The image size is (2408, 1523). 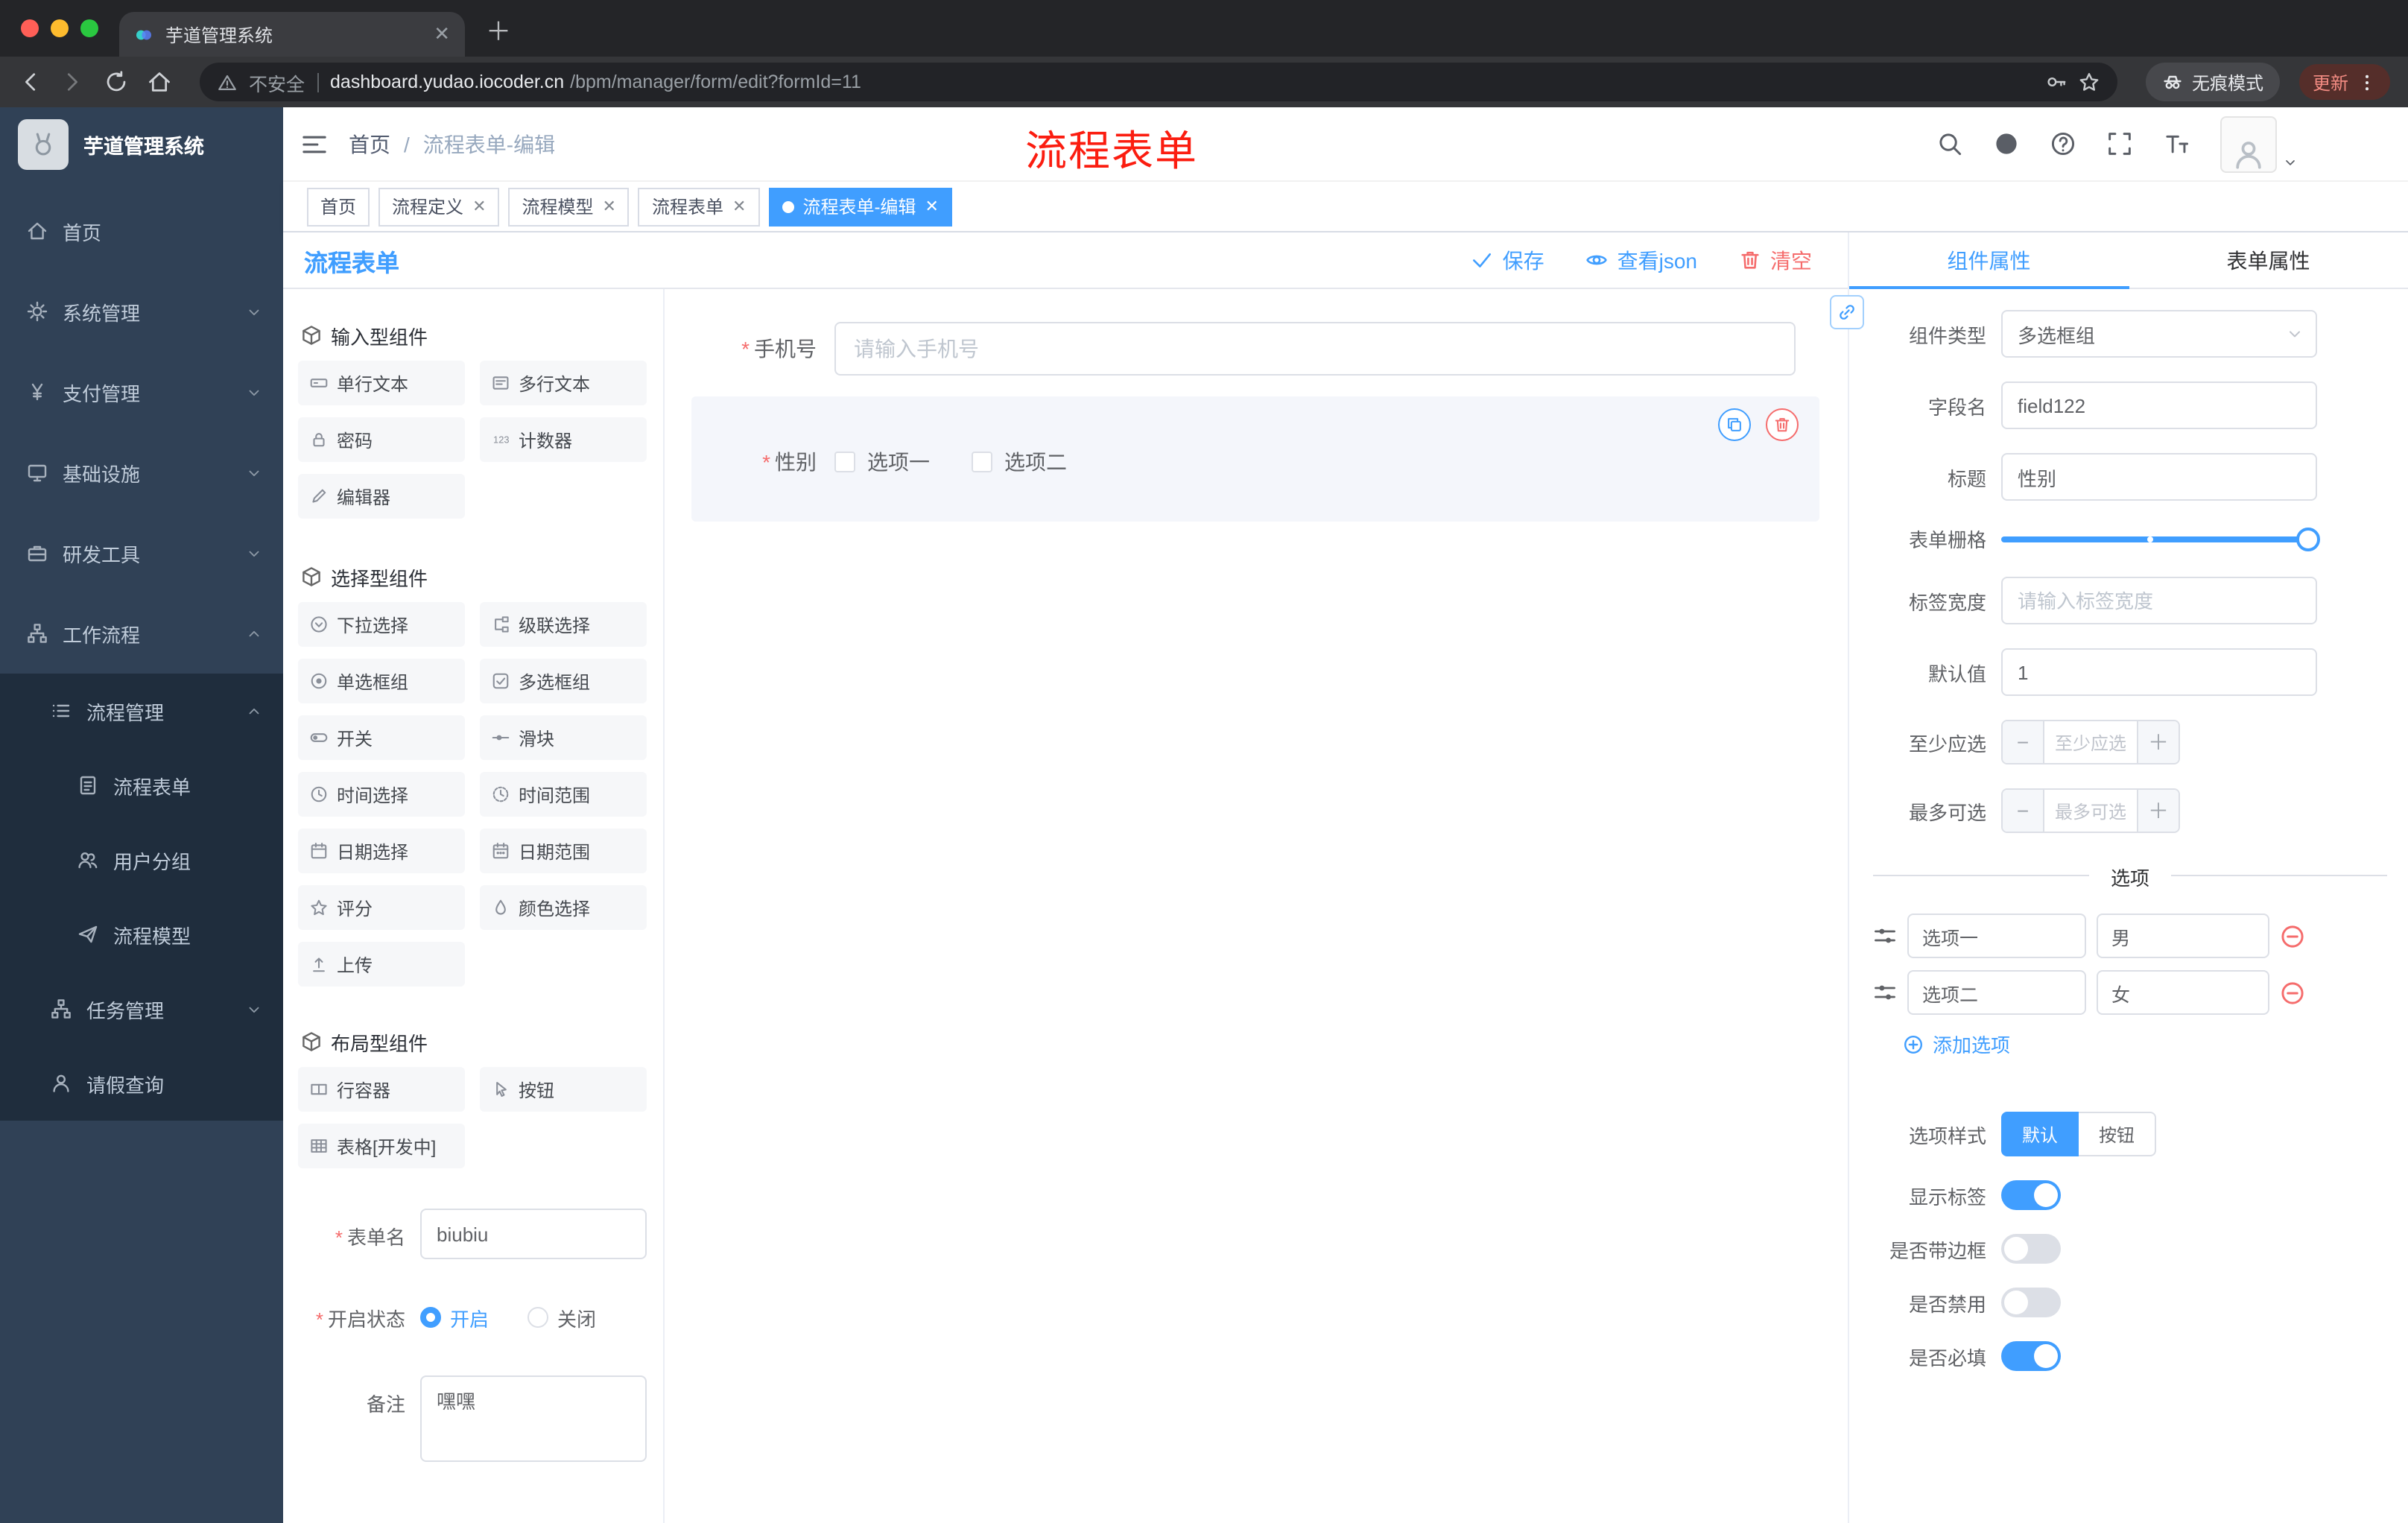 What do you see at coordinates (2160, 539) in the screenshot?
I see `form-grid-slider` at bounding box center [2160, 539].